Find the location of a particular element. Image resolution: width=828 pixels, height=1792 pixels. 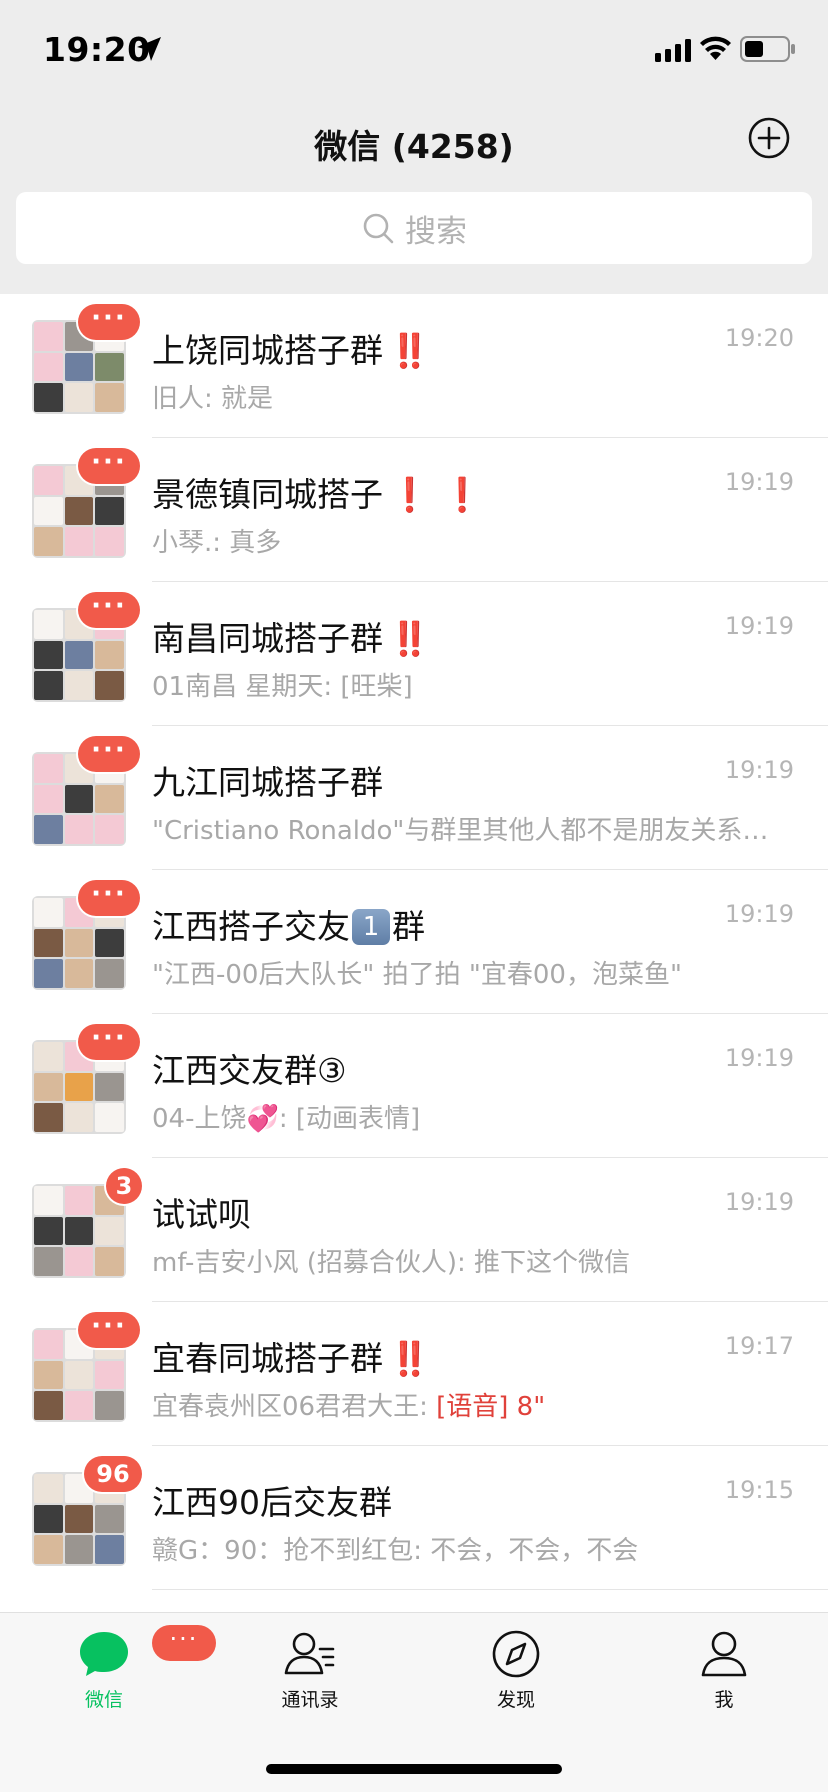

chat-name: 九江同城搭子群 is located at coordinates (270, 780).